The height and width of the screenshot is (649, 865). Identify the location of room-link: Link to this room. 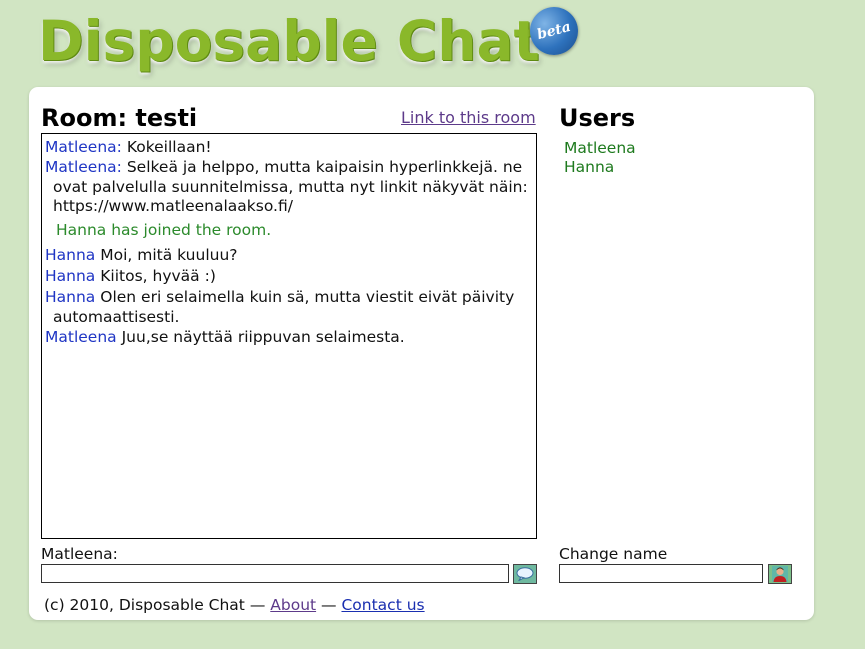
(468, 117).